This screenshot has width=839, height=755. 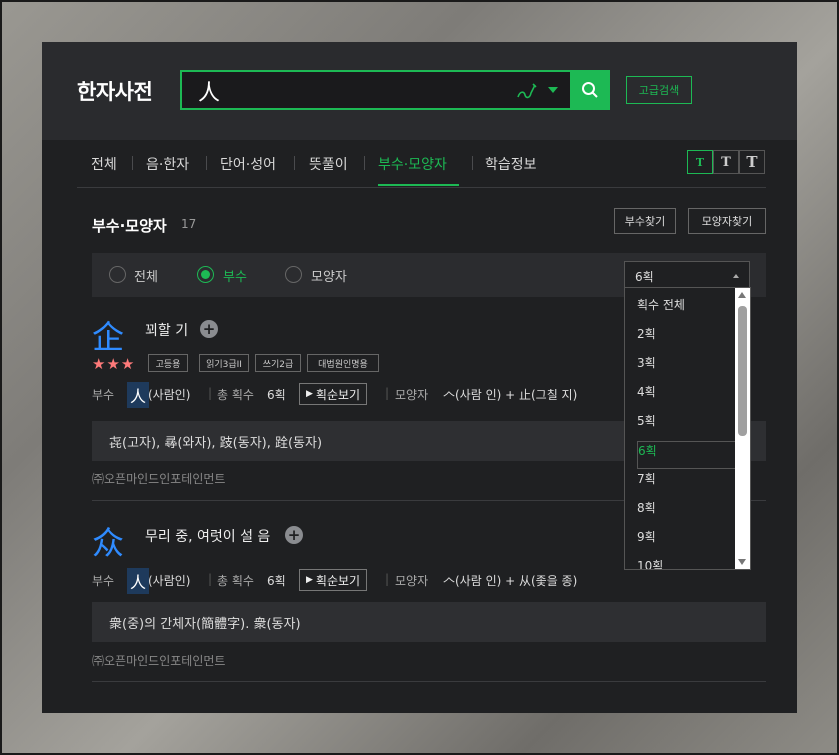 I want to click on scroll-up-icon, so click(x=742, y=295).